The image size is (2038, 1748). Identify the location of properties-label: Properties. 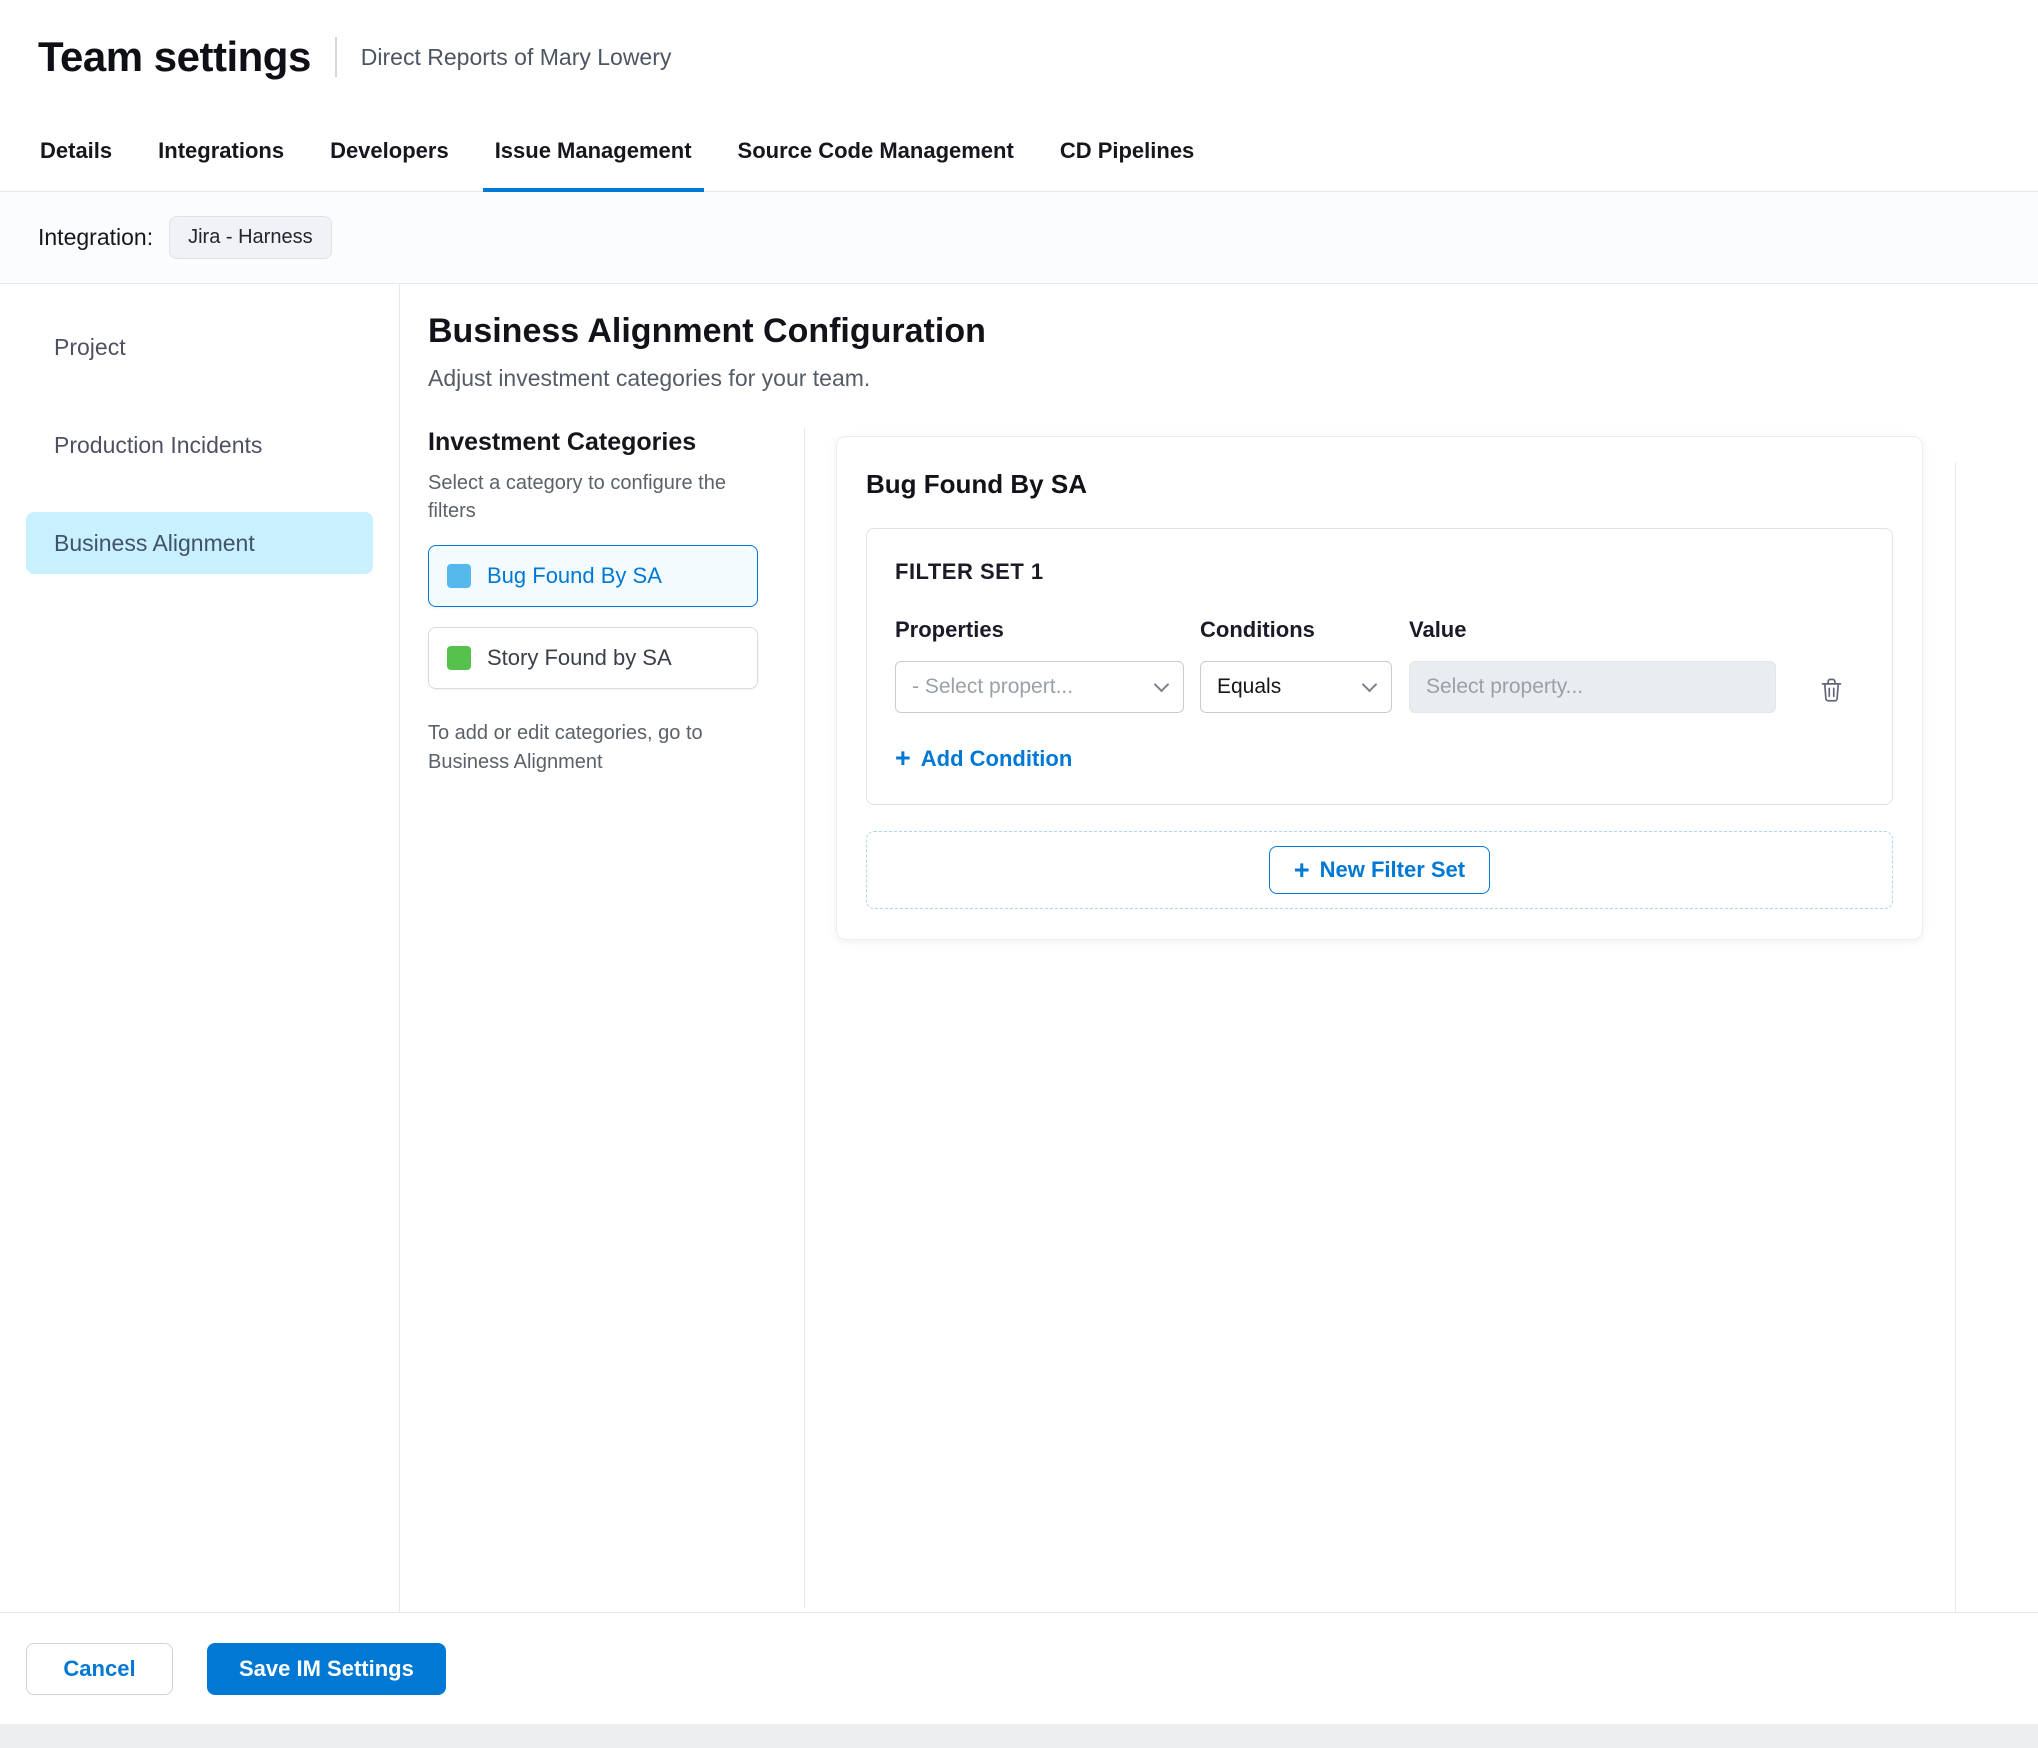
(949, 629).